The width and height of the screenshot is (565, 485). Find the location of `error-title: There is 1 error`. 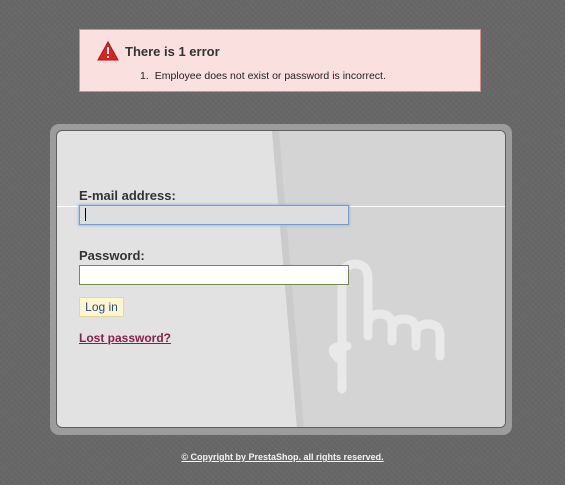

error-title: There is 1 error is located at coordinates (172, 51).